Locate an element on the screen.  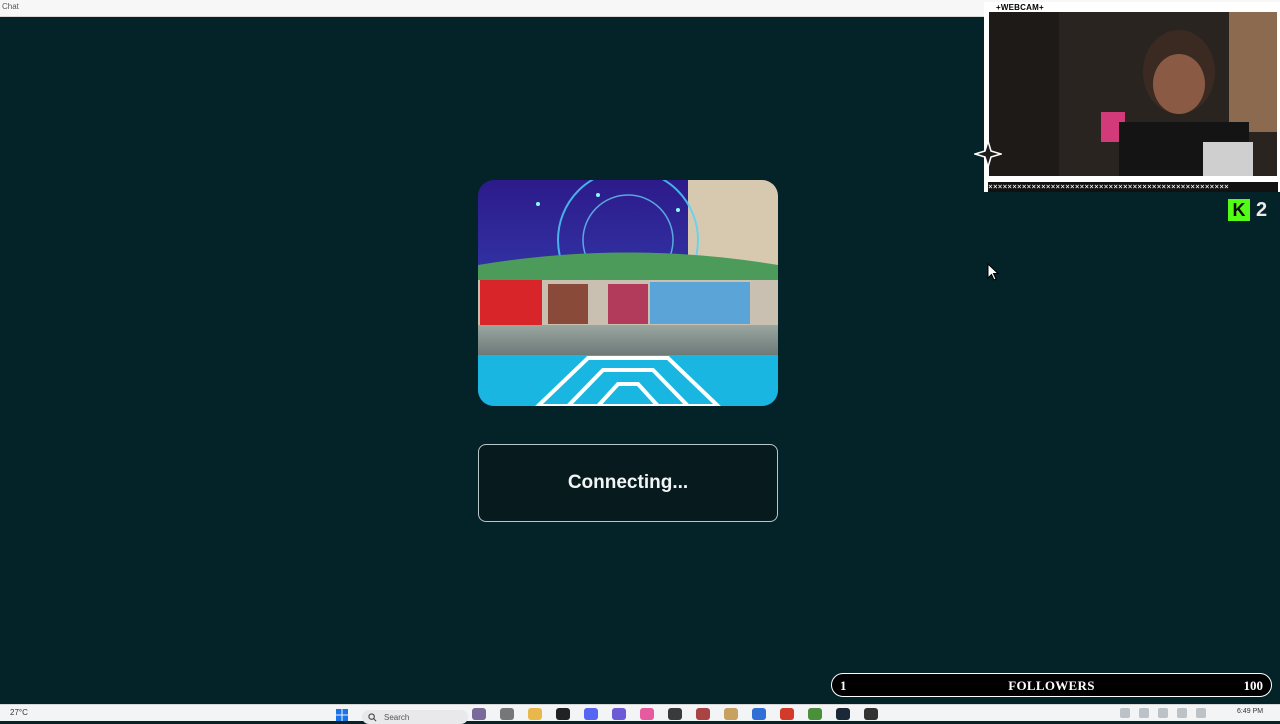
followers-goal-end: 100 is located at coordinates (1253, 685).